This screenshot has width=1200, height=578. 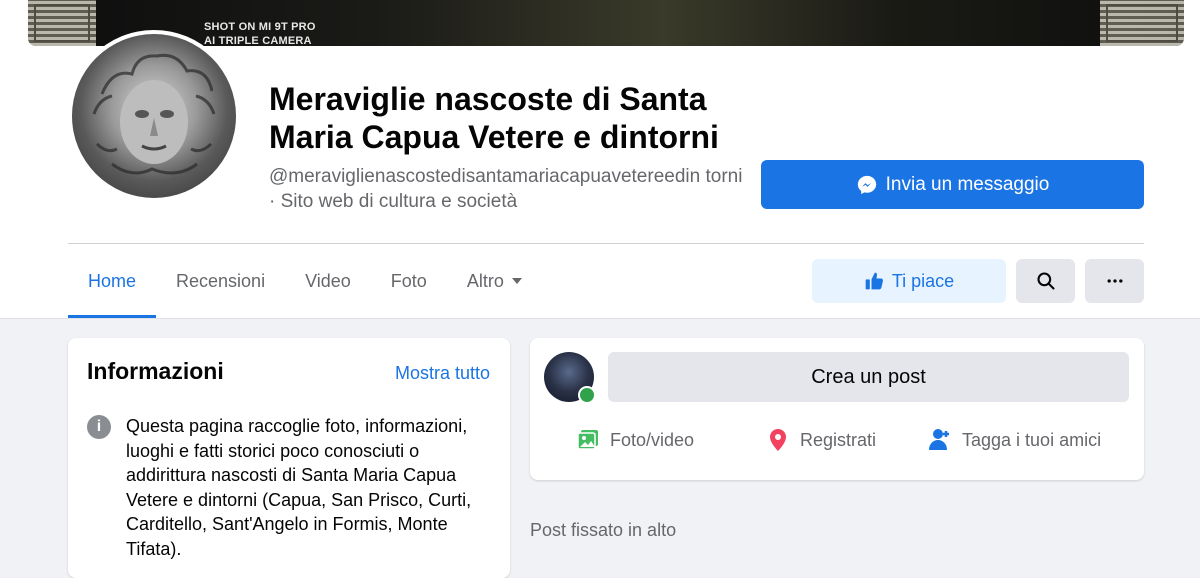 I want to click on check-in-label: Registrati, so click(x=838, y=439).